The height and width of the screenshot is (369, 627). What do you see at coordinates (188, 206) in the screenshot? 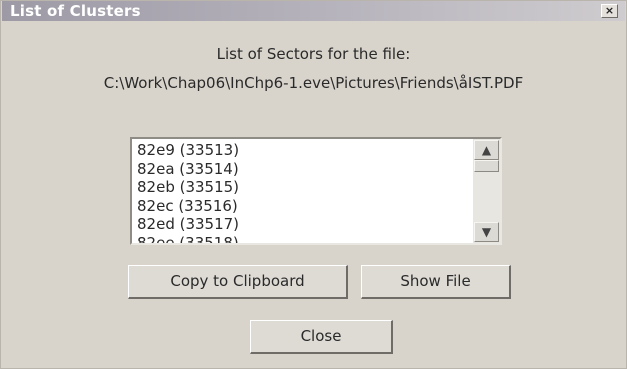
I see `list-item: 82ec (33516)` at bounding box center [188, 206].